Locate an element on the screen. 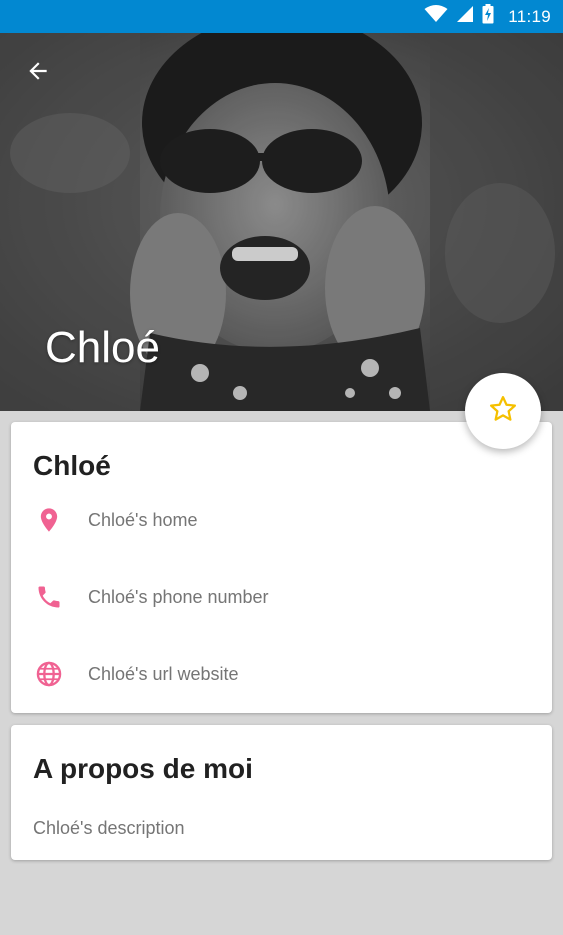 The height and width of the screenshot is (935, 563). location-pin-icon is located at coordinates (49, 520).